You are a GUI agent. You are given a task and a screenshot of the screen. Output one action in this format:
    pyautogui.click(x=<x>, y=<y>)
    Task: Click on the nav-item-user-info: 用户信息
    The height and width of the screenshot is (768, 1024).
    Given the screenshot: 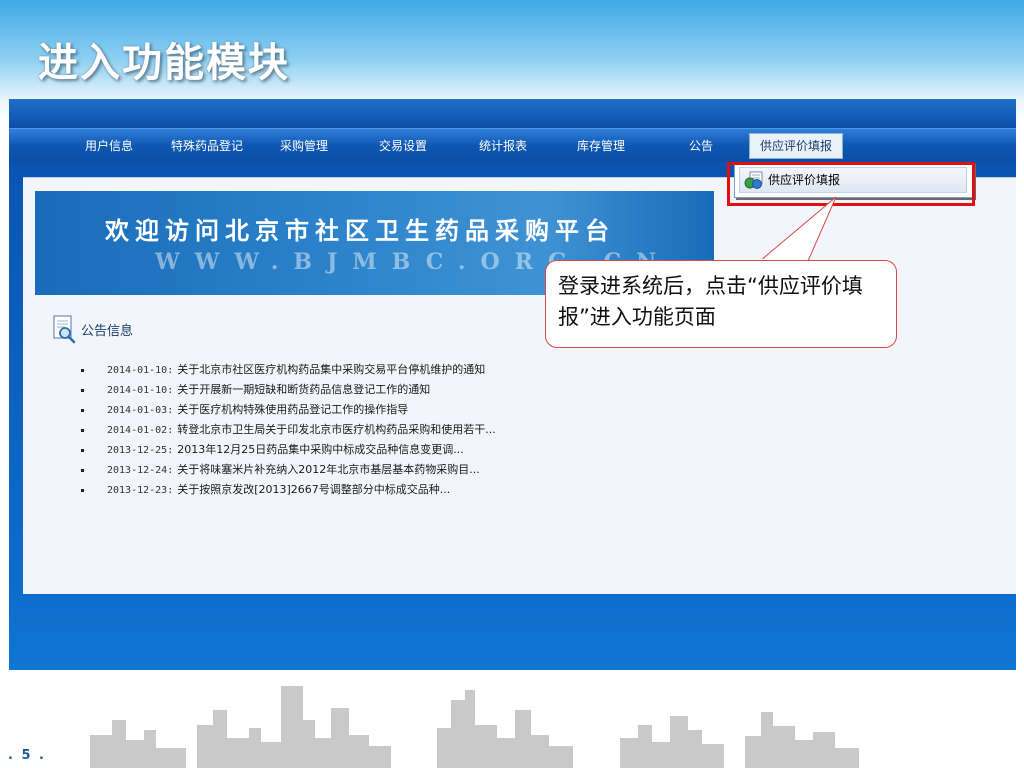 What is the action you would take?
    pyautogui.click(x=109, y=146)
    